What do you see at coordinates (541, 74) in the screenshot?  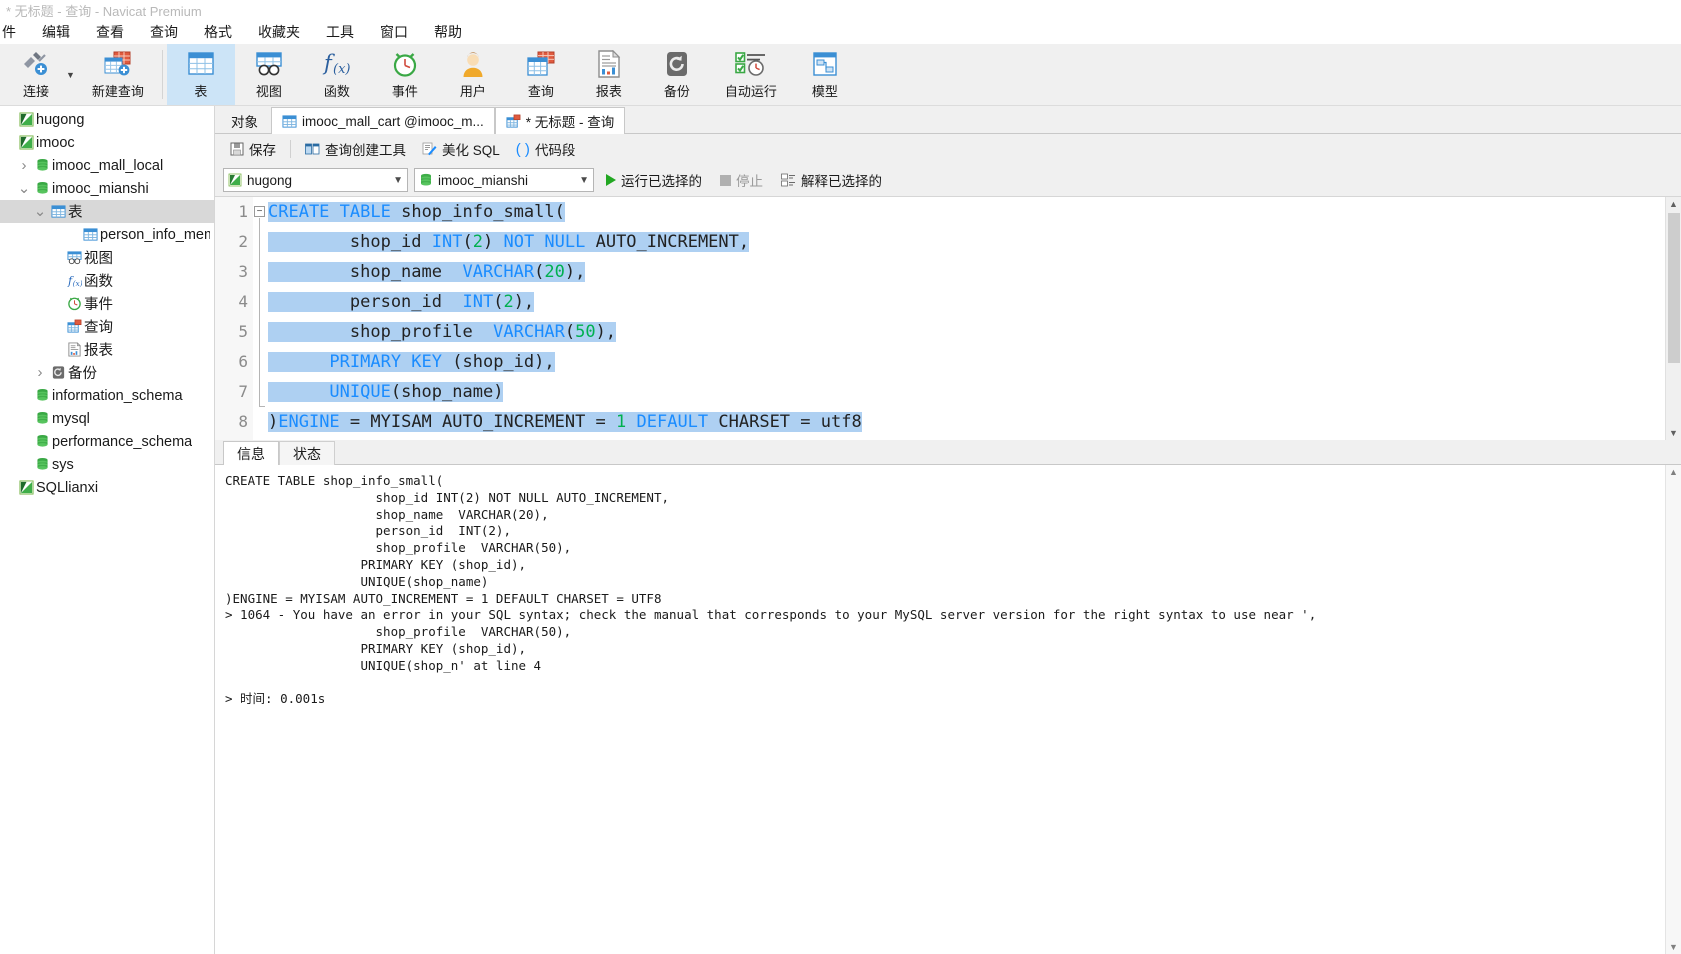 I see `toolbar-button-查询: 查询` at bounding box center [541, 74].